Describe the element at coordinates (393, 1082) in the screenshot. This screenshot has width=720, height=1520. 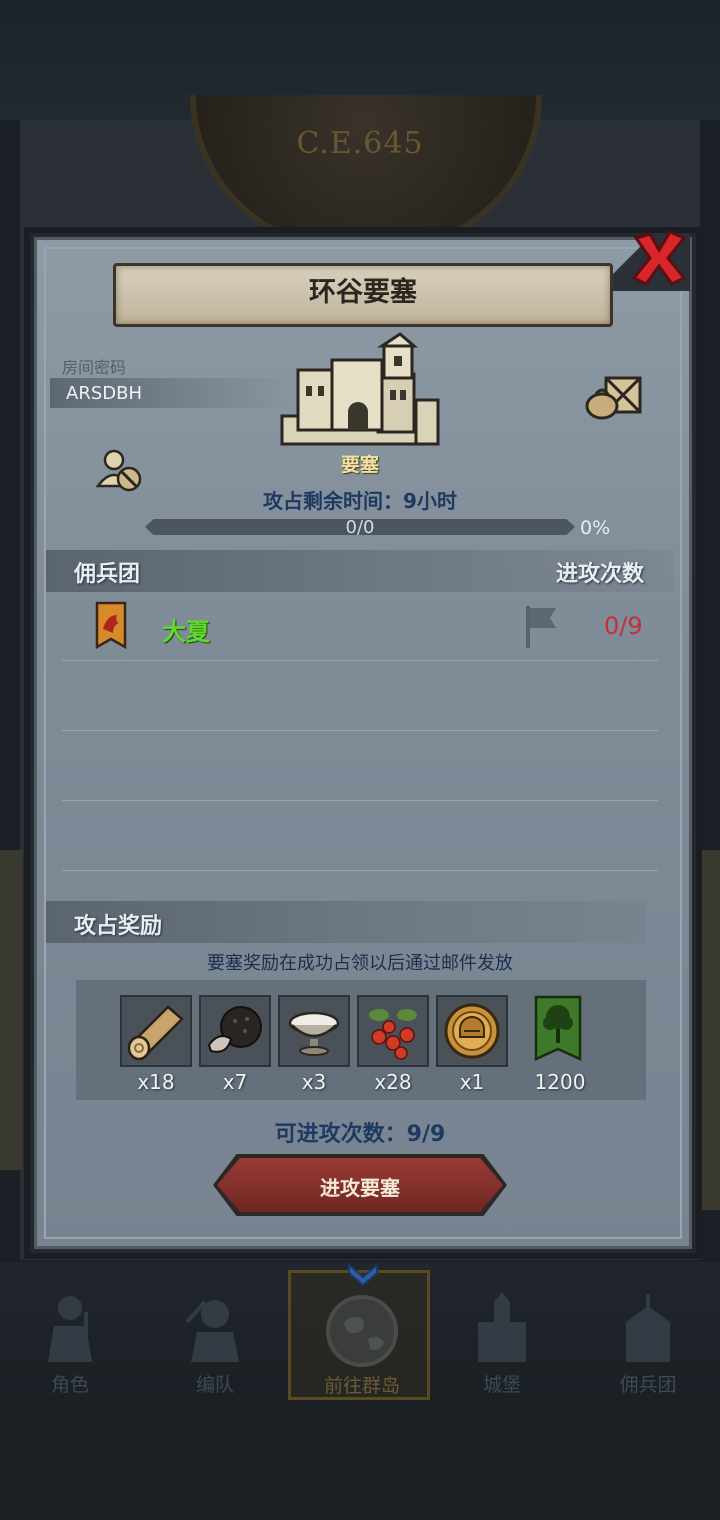
I see `reward-qty: x28` at that location.